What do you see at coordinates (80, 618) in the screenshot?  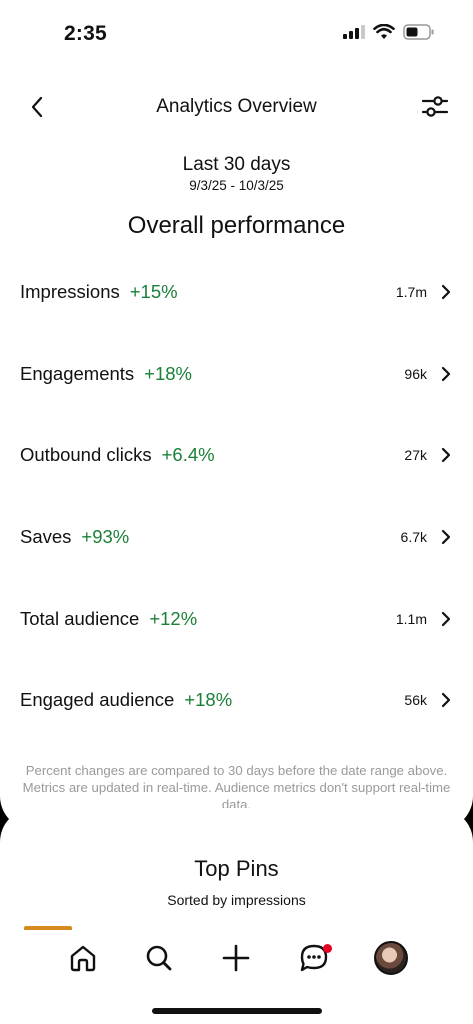 I see `metric-name: Total audience` at bounding box center [80, 618].